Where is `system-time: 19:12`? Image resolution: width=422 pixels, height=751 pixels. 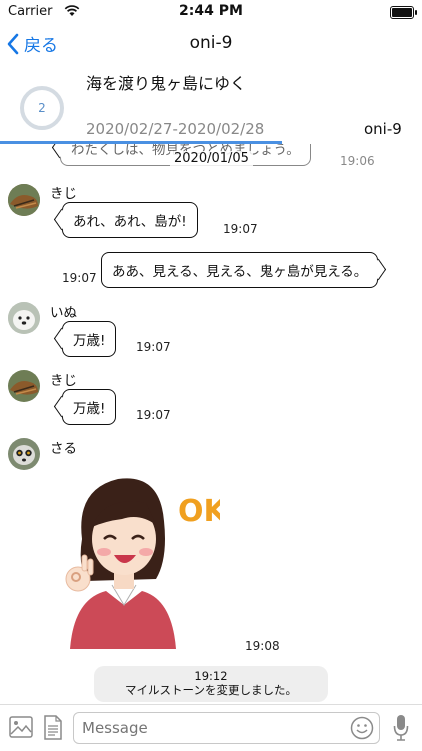
system-time: 19:12 is located at coordinates (211, 676).